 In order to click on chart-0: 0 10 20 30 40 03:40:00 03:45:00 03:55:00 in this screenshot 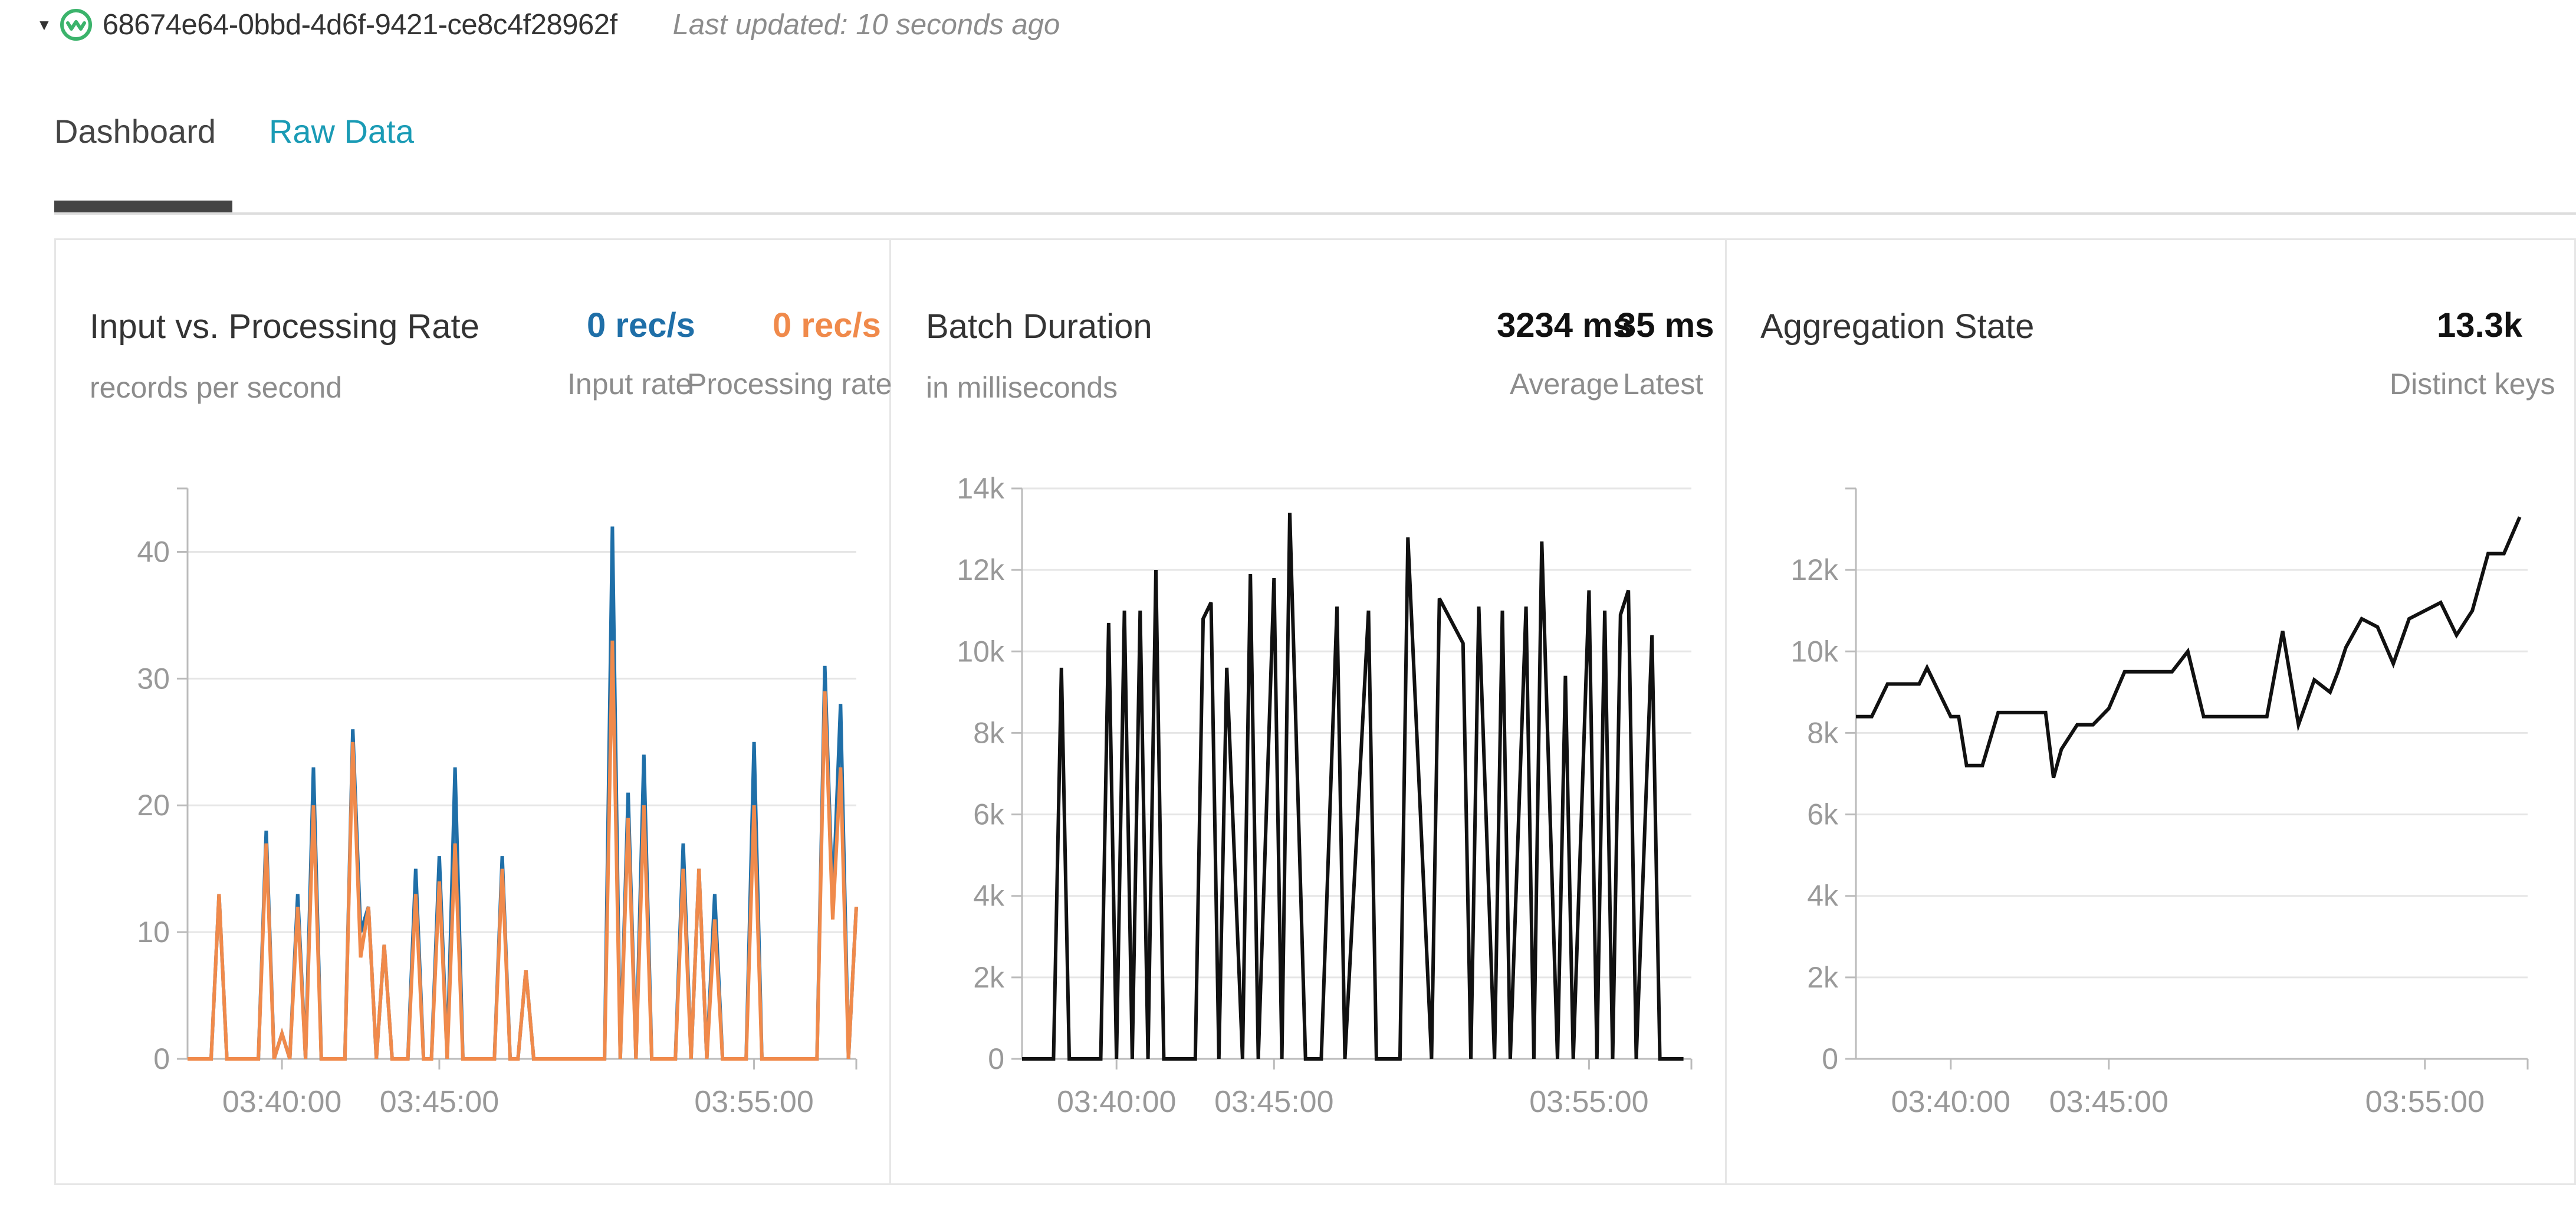, I will do `click(497, 803)`.